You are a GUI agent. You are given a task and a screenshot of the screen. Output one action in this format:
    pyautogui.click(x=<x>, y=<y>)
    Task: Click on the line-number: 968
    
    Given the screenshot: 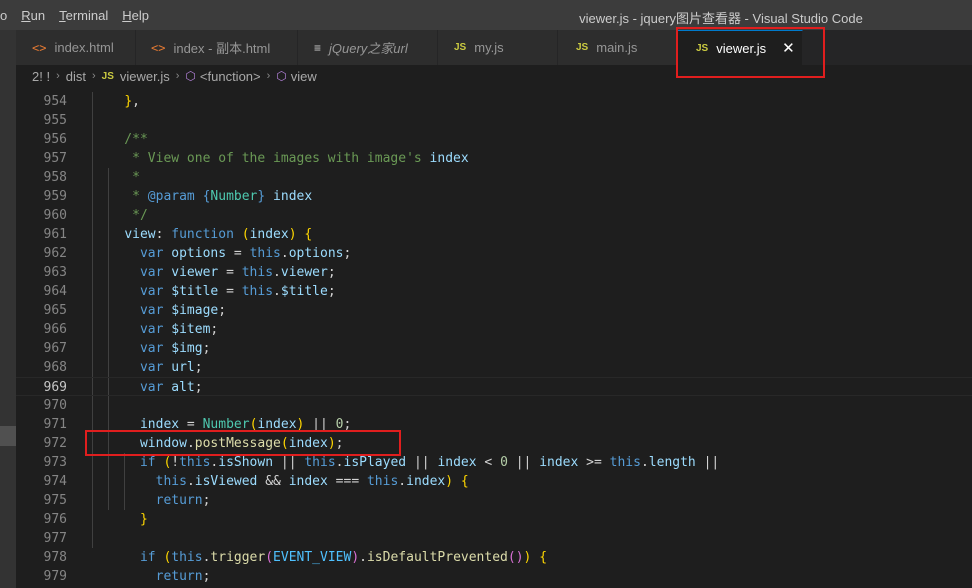 What is the action you would take?
    pyautogui.click(x=55, y=367)
    